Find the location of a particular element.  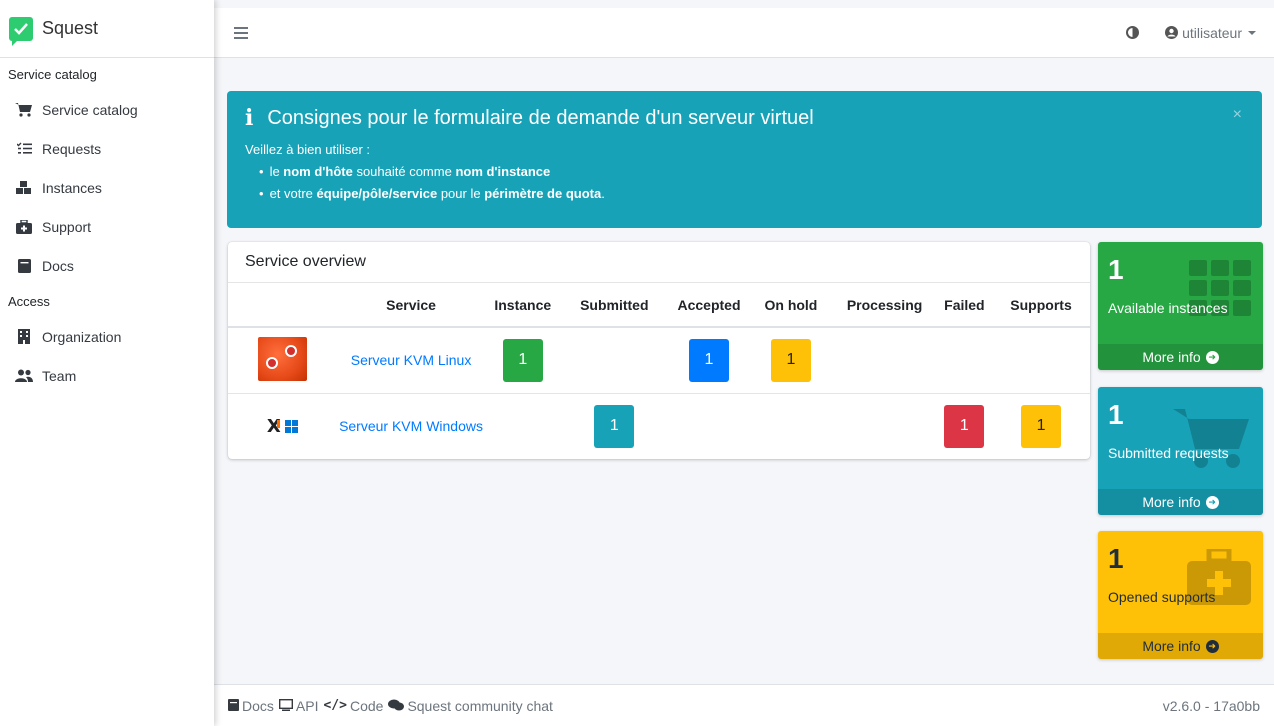

table-row: Serveur KVM Linux 1 1 1 is located at coordinates (659, 360).